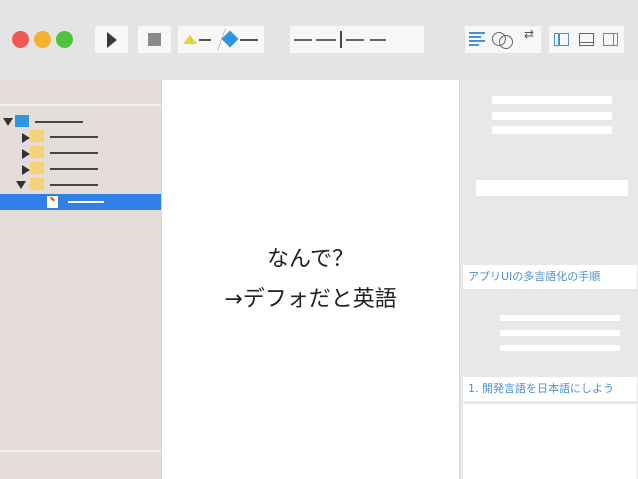 The width and height of the screenshot is (638, 479). Describe the element at coordinates (550, 277) in the screenshot. I see `inspector-section-title: アプリUIの多言語化の手順` at that location.